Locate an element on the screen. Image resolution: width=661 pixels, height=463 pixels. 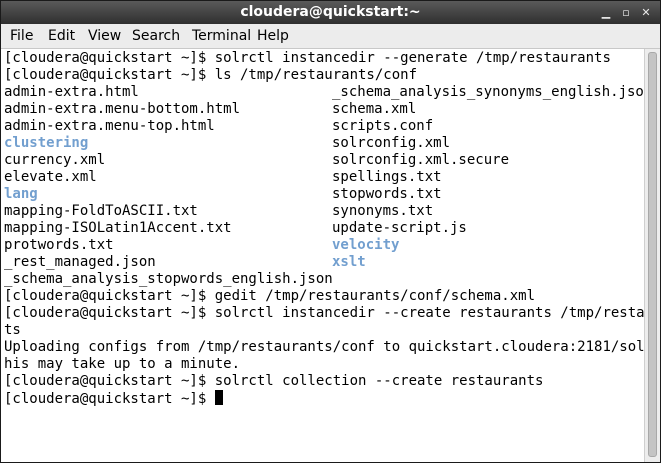
ls-directory: clustering is located at coordinates (46, 143).